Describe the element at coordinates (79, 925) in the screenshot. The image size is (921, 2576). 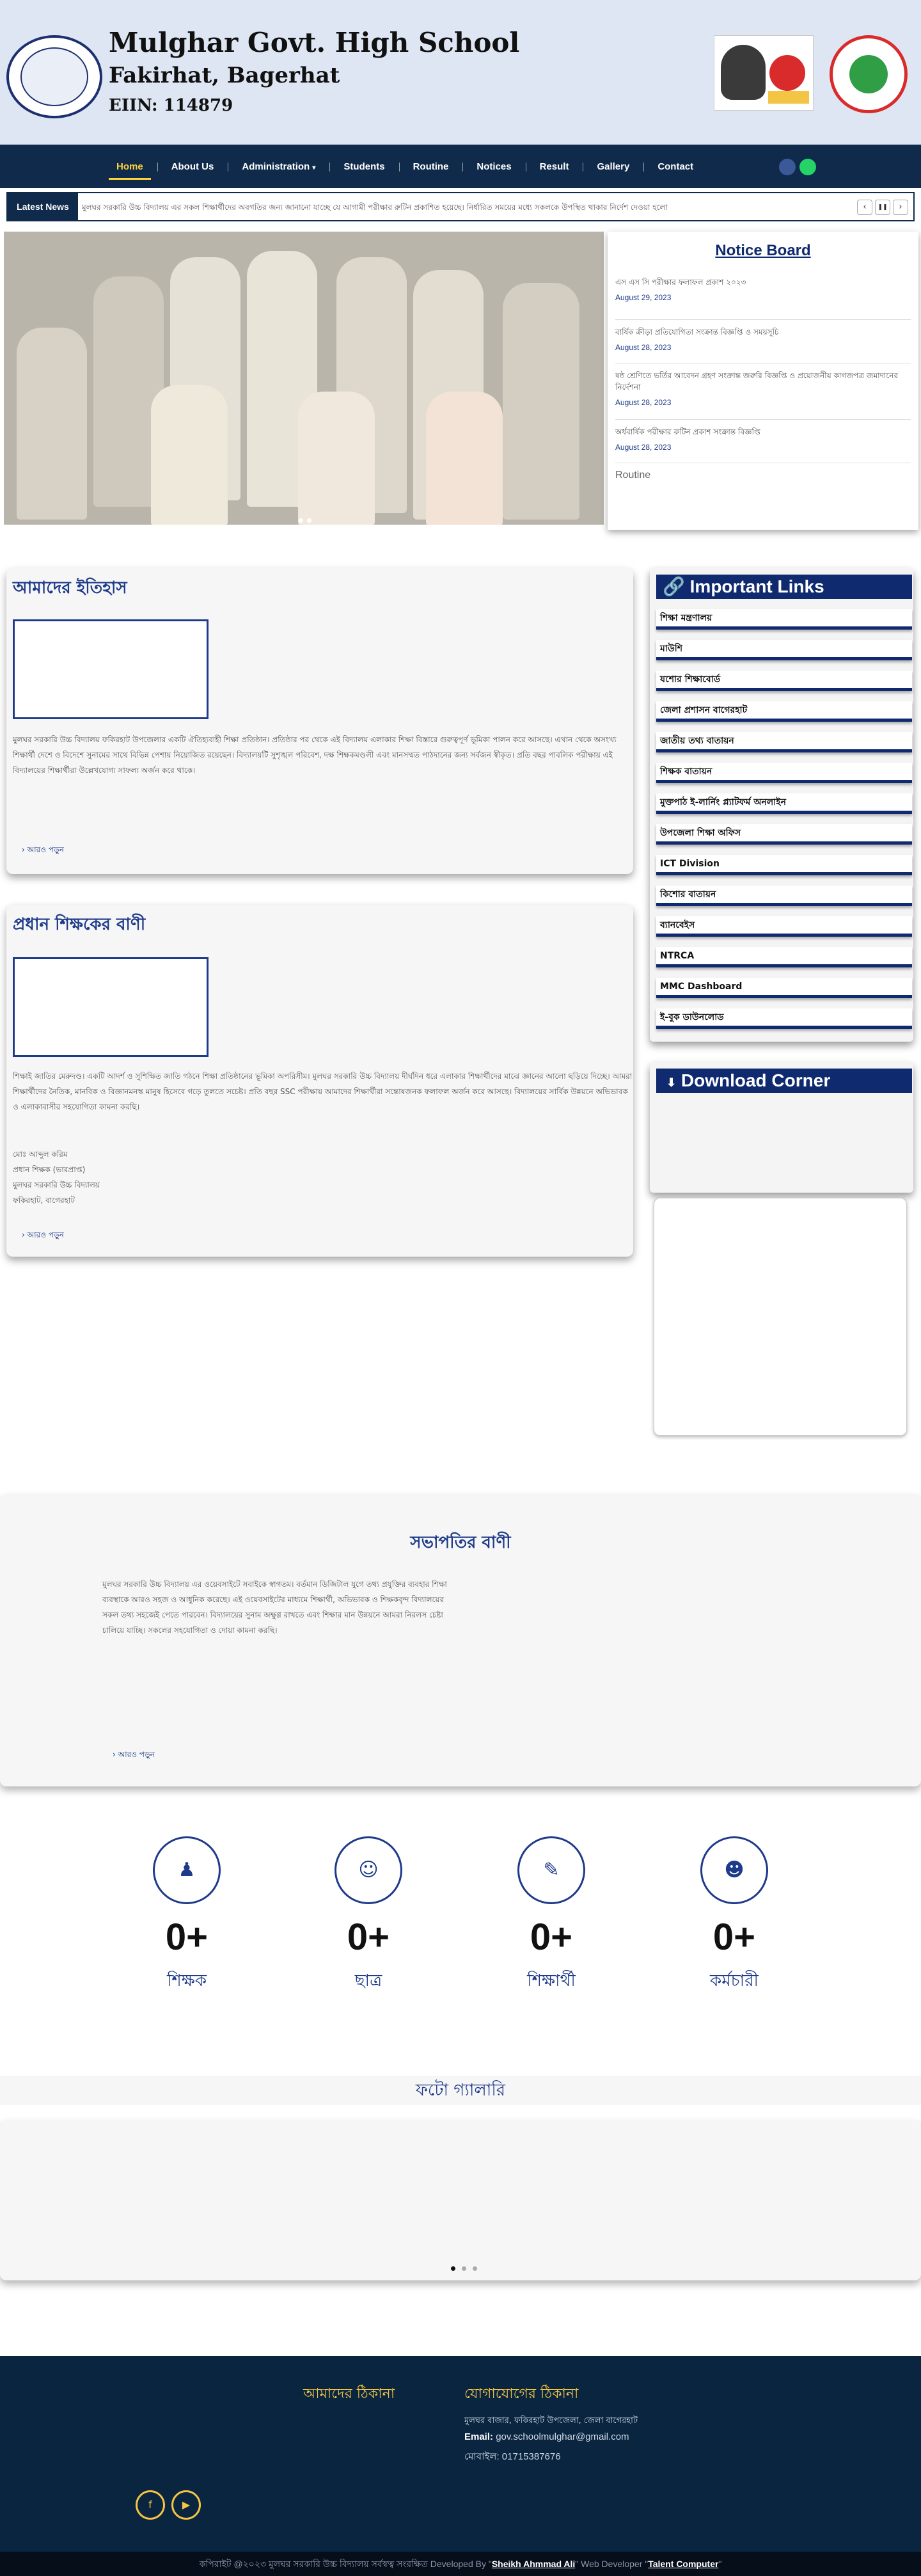
I see `head-message-title: প্রধান শিক্ষকের বাণী` at that location.